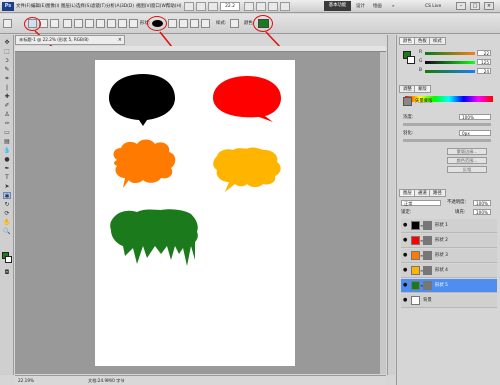 This screenshot has height=385, width=500. What do you see at coordinates (7, 186) in the screenshot?
I see `path-select-icon: ➤` at bounding box center [7, 186].